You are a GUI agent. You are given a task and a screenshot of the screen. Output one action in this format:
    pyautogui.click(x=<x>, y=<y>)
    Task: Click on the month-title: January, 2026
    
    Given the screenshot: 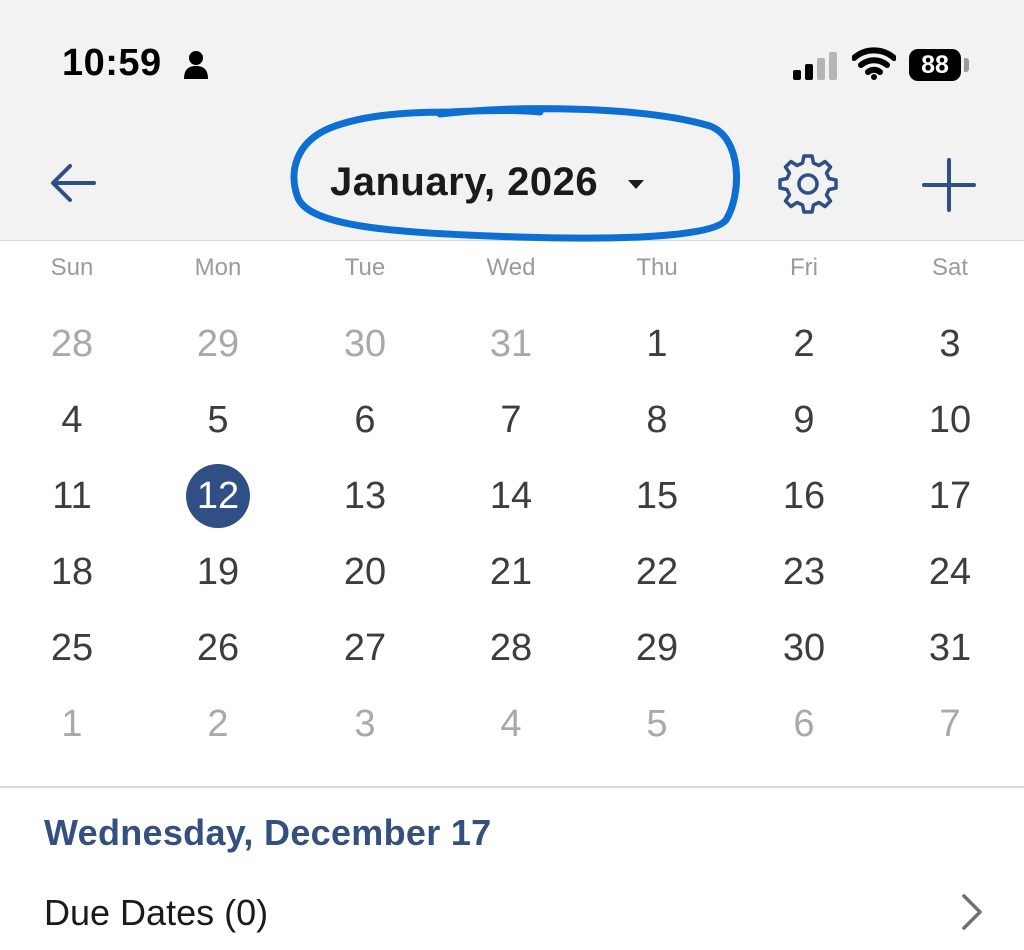 What is the action you would take?
    pyautogui.click(x=464, y=181)
    